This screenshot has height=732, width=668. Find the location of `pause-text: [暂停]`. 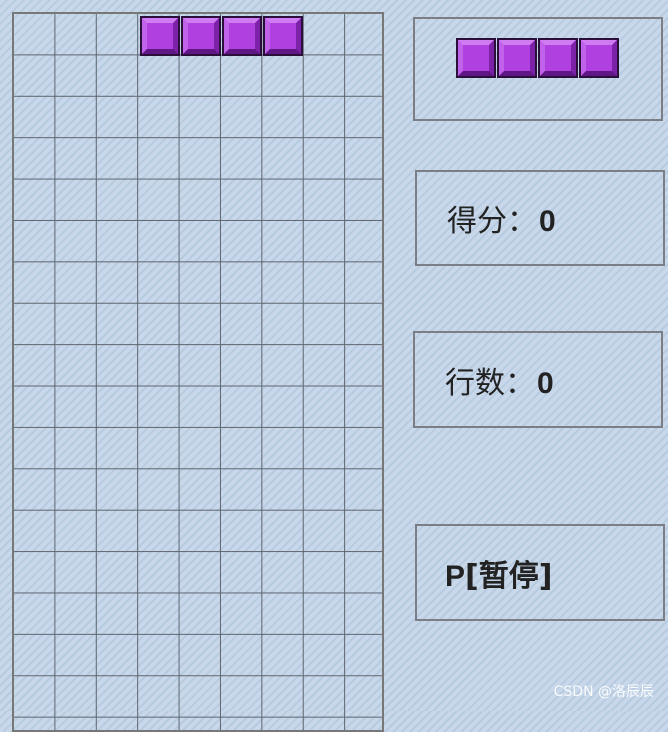

pause-text: [暂停] is located at coordinates (509, 576).